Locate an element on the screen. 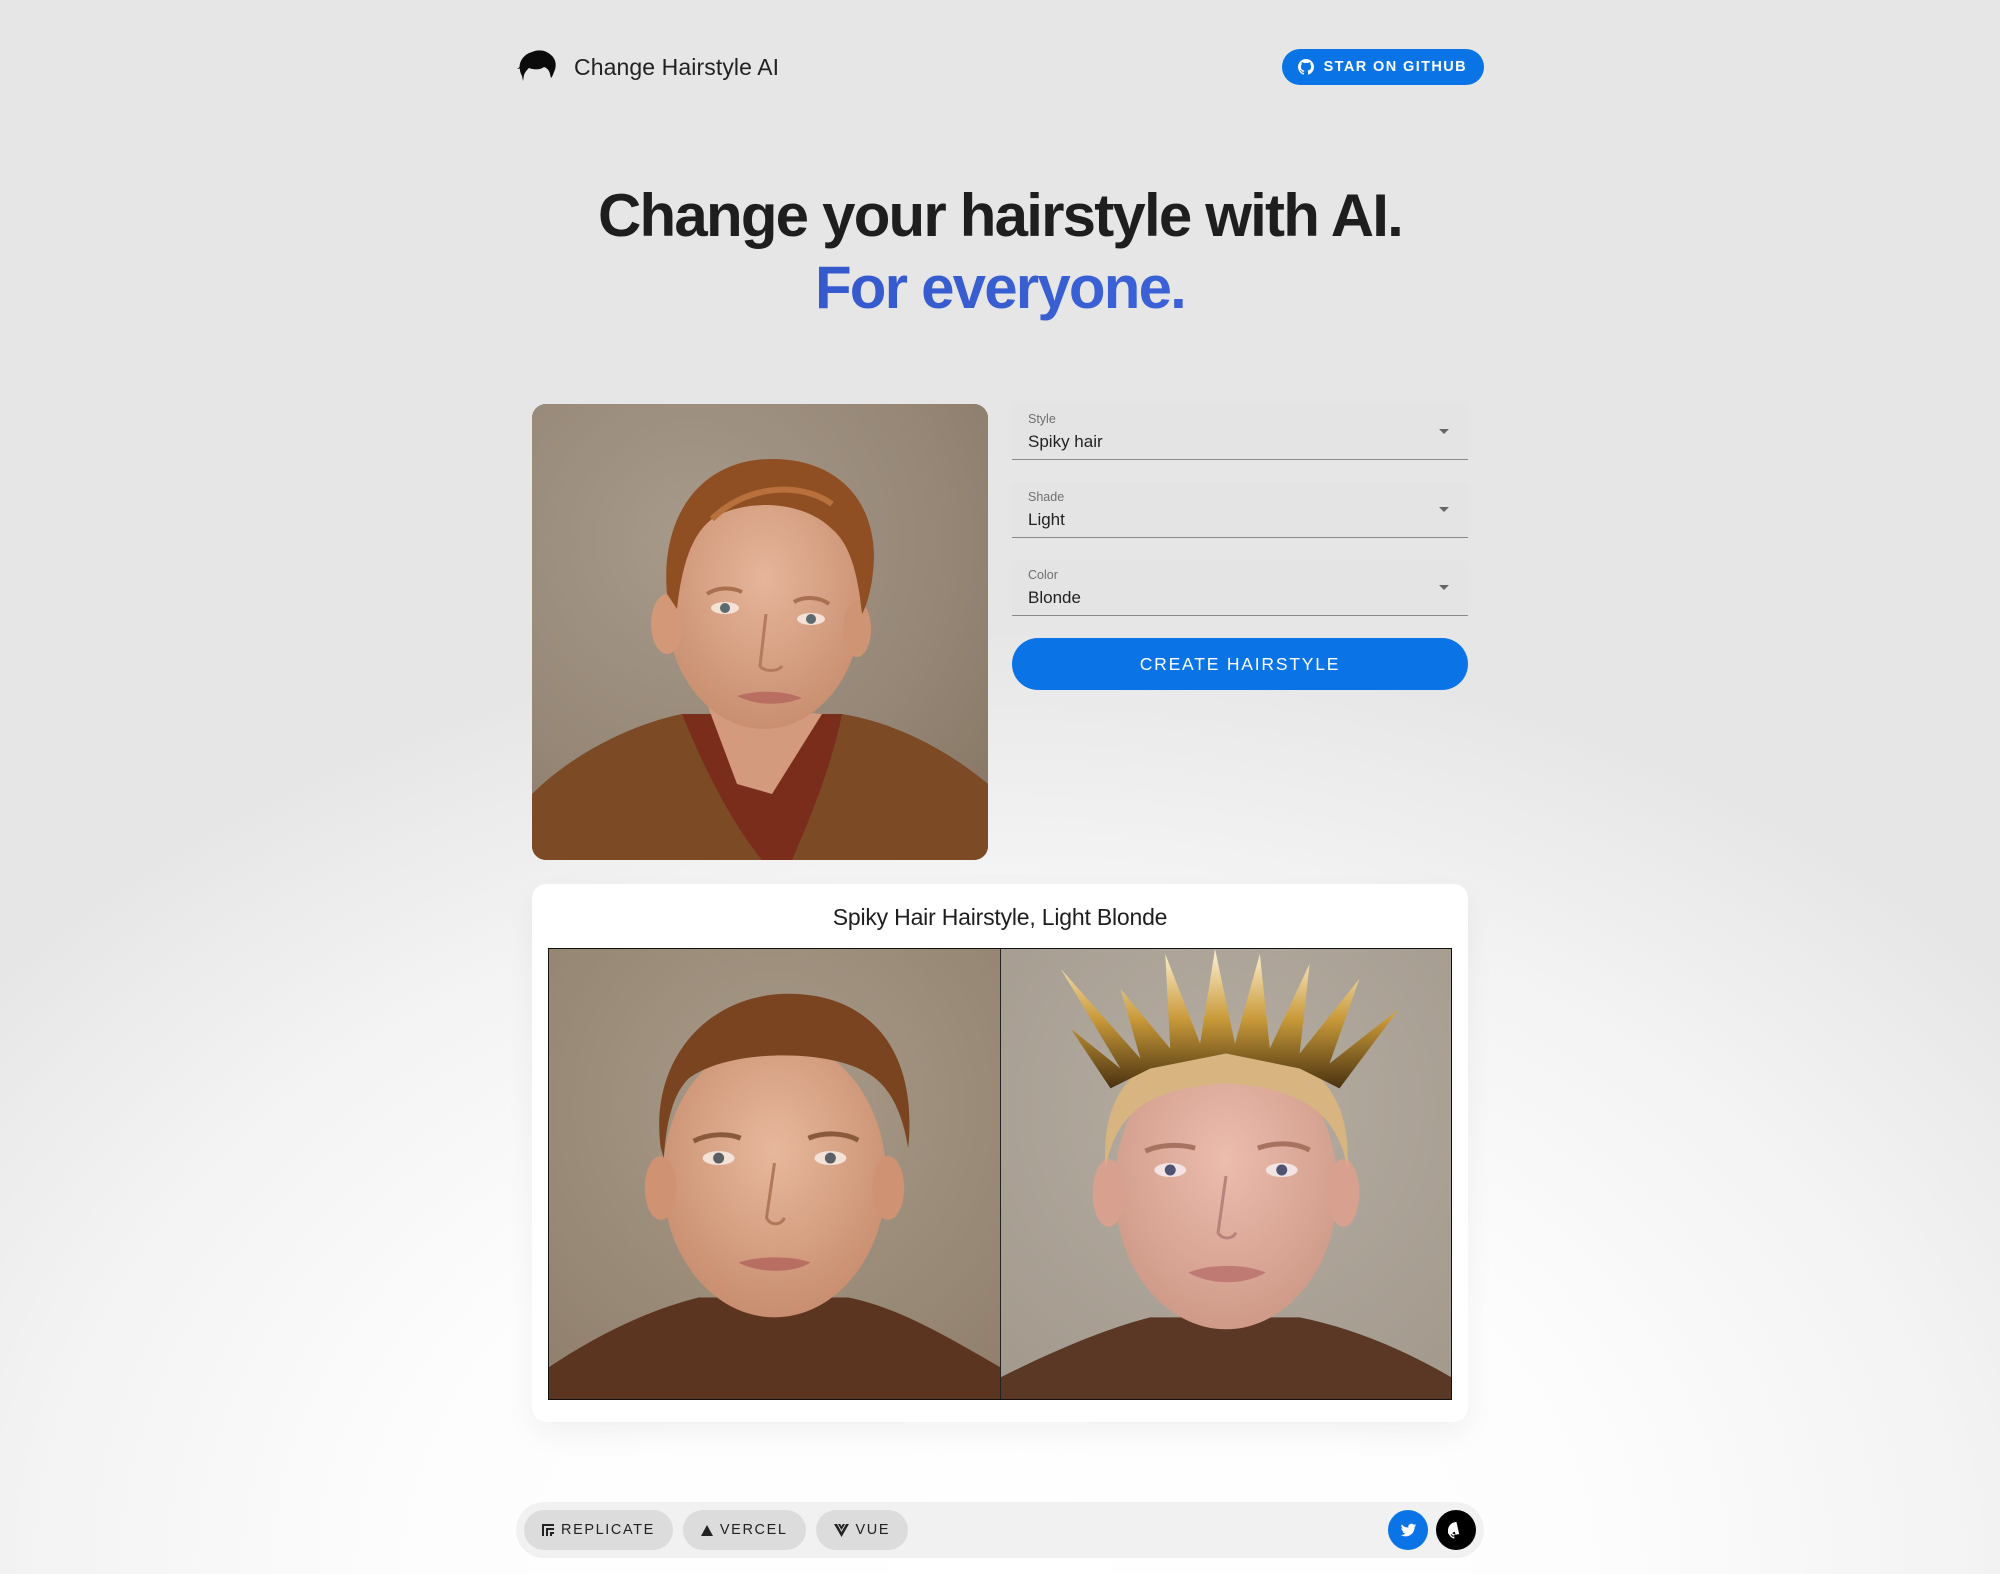 The image size is (2000, 1574). tech-links: REPLICATE VERCEL VUE is located at coordinates (716, 1530).